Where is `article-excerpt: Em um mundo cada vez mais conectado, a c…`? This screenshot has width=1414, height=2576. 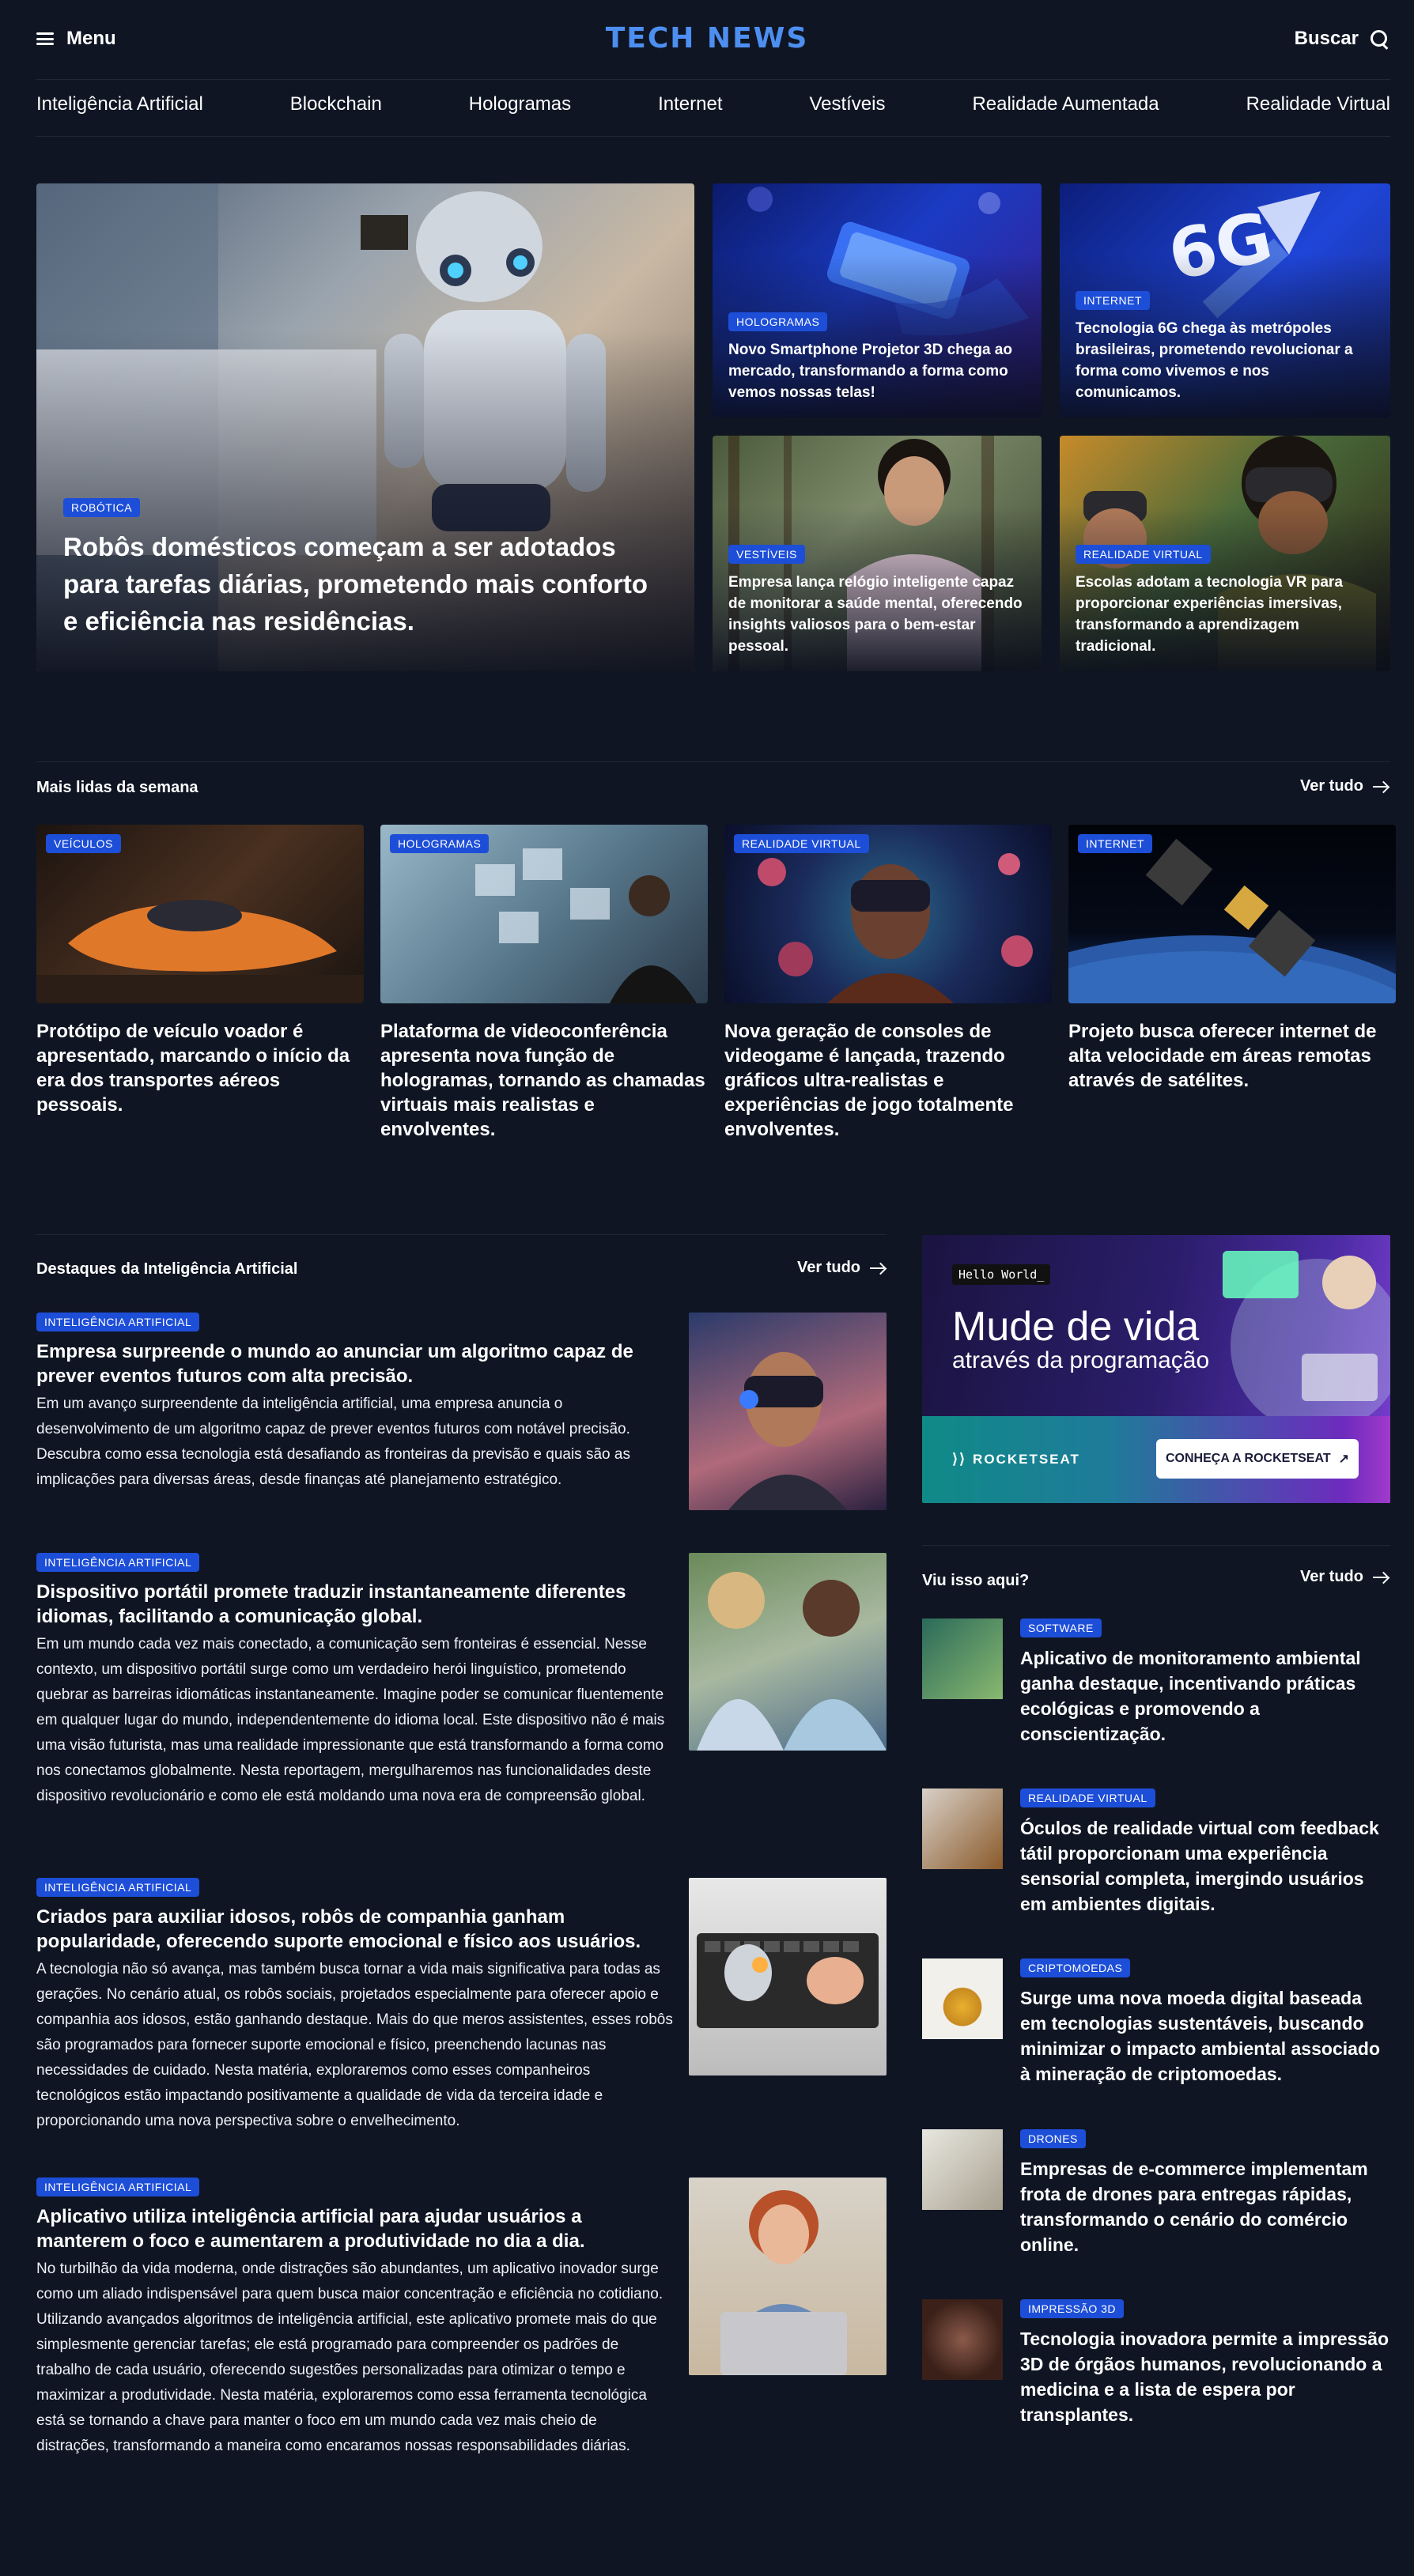 article-excerpt: Em um mundo cada vez mais conectado, a c… is located at coordinates (350, 1720).